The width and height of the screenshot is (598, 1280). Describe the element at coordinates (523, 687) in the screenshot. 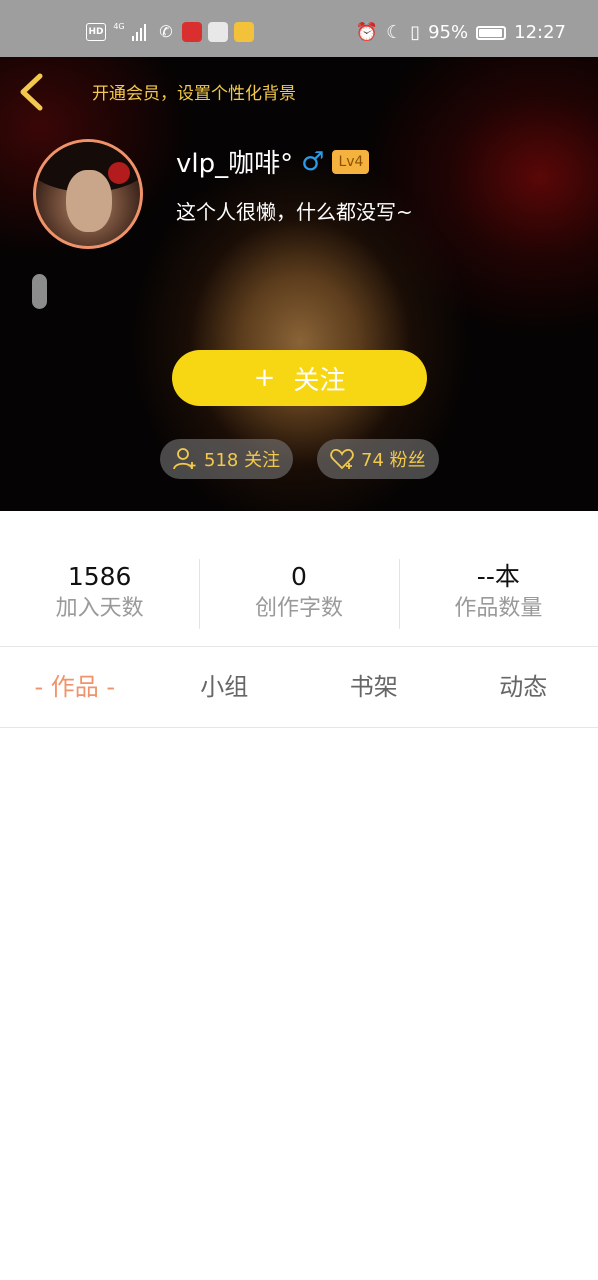

I see `tab-activity: 动态` at that location.